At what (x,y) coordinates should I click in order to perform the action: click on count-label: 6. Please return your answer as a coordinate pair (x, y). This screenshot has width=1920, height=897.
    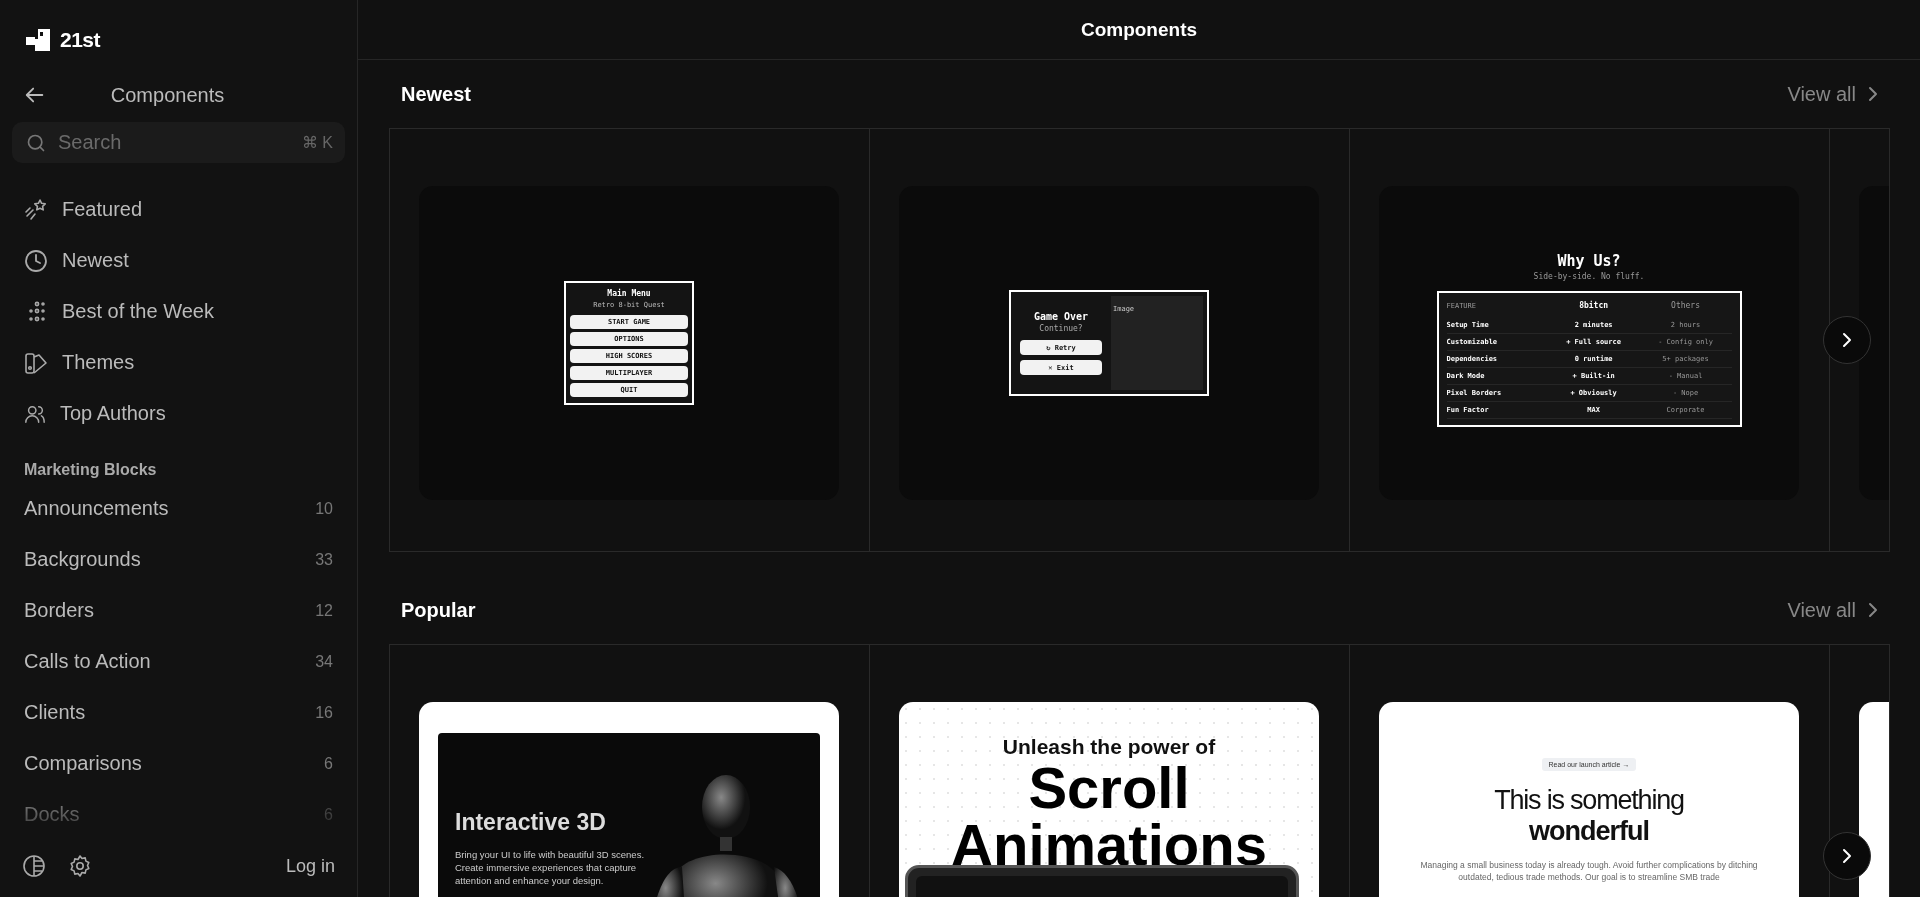
    Looking at the image, I should click on (328, 763).